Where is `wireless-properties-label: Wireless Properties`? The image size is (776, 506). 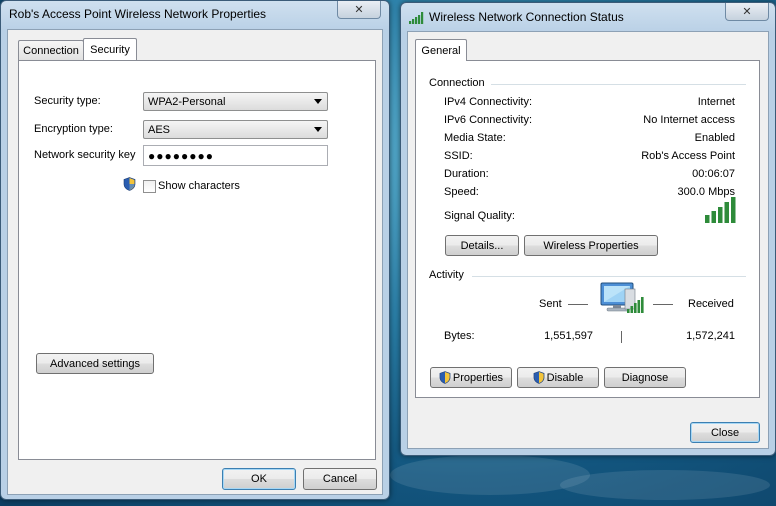
wireless-properties-label: Wireless Properties is located at coordinates (591, 245).